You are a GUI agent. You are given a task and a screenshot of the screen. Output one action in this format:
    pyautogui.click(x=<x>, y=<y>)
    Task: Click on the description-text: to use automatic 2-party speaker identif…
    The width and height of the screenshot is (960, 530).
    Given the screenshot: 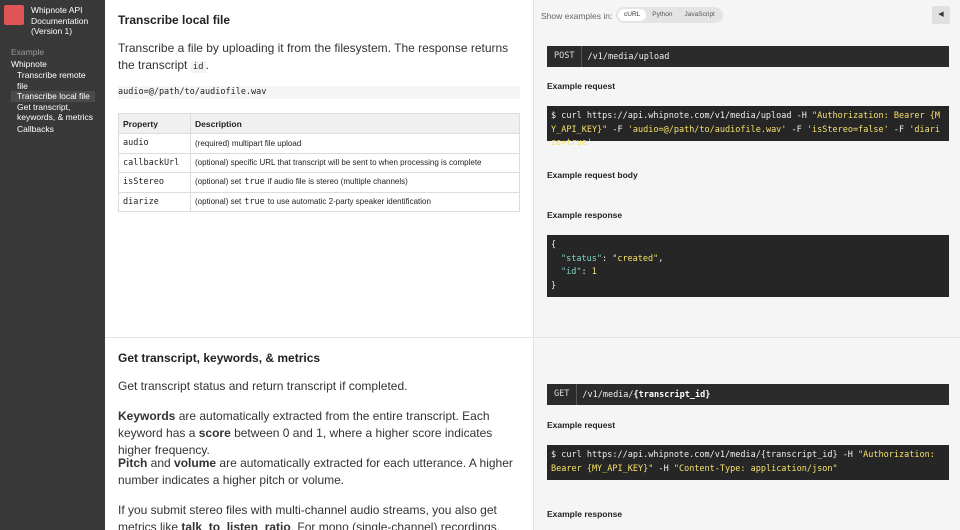 What is the action you would take?
    pyautogui.click(x=349, y=201)
    